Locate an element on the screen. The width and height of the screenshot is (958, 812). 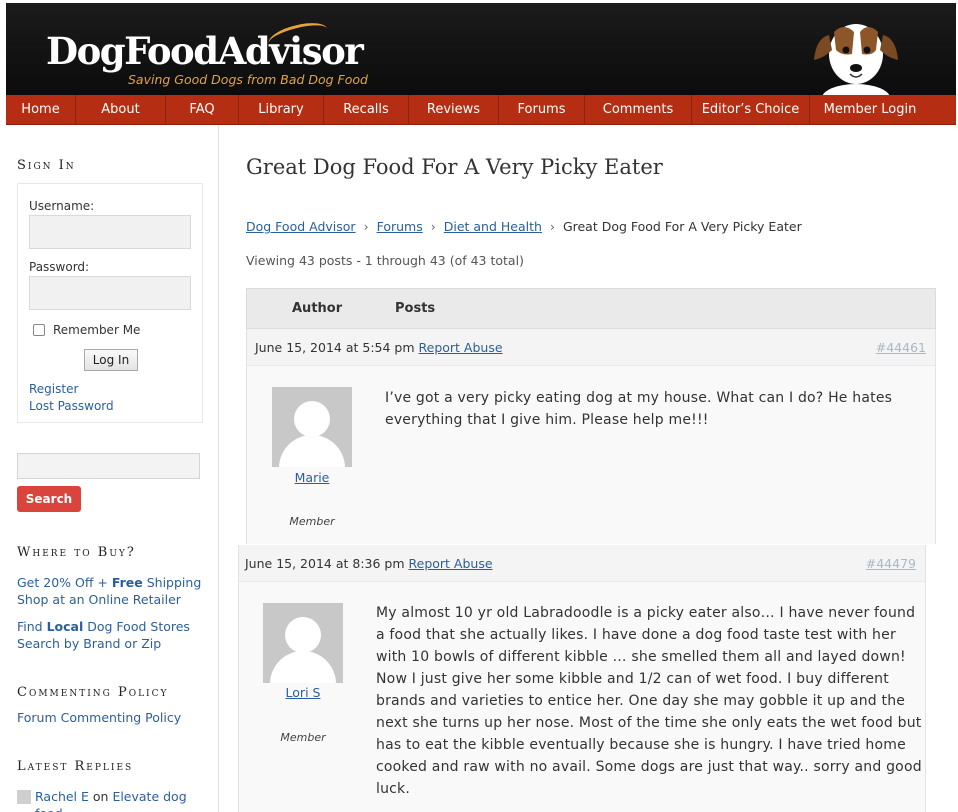
nav-faq: FAQ is located at coordinates (202, 110).